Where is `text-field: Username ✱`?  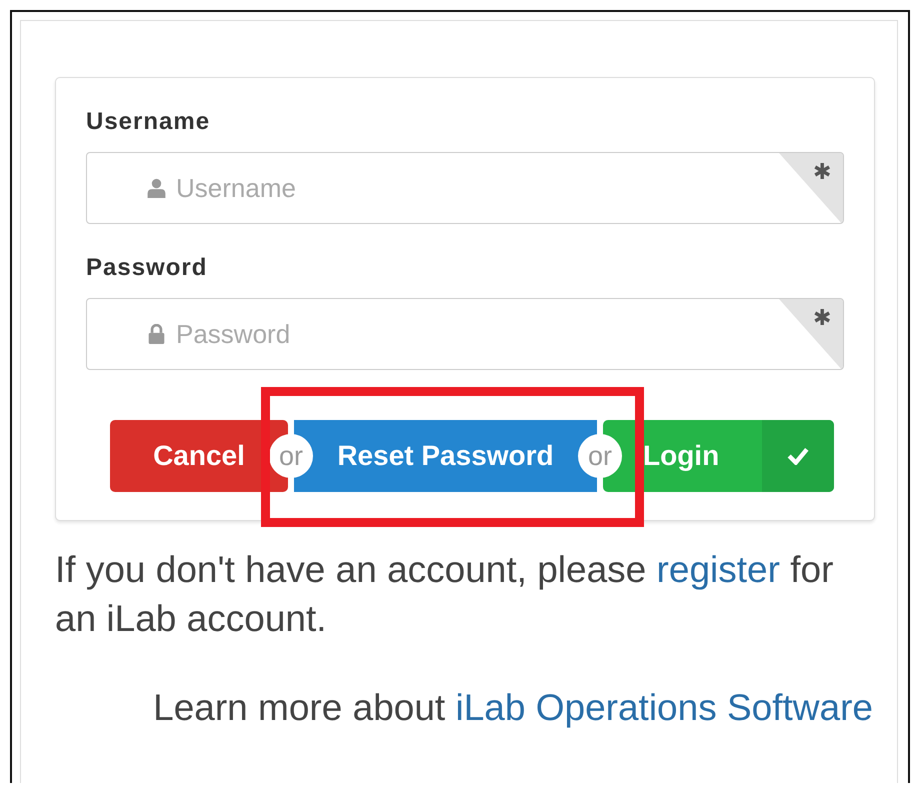
text-field: Username ✱ is located at coordinates (465, 188).